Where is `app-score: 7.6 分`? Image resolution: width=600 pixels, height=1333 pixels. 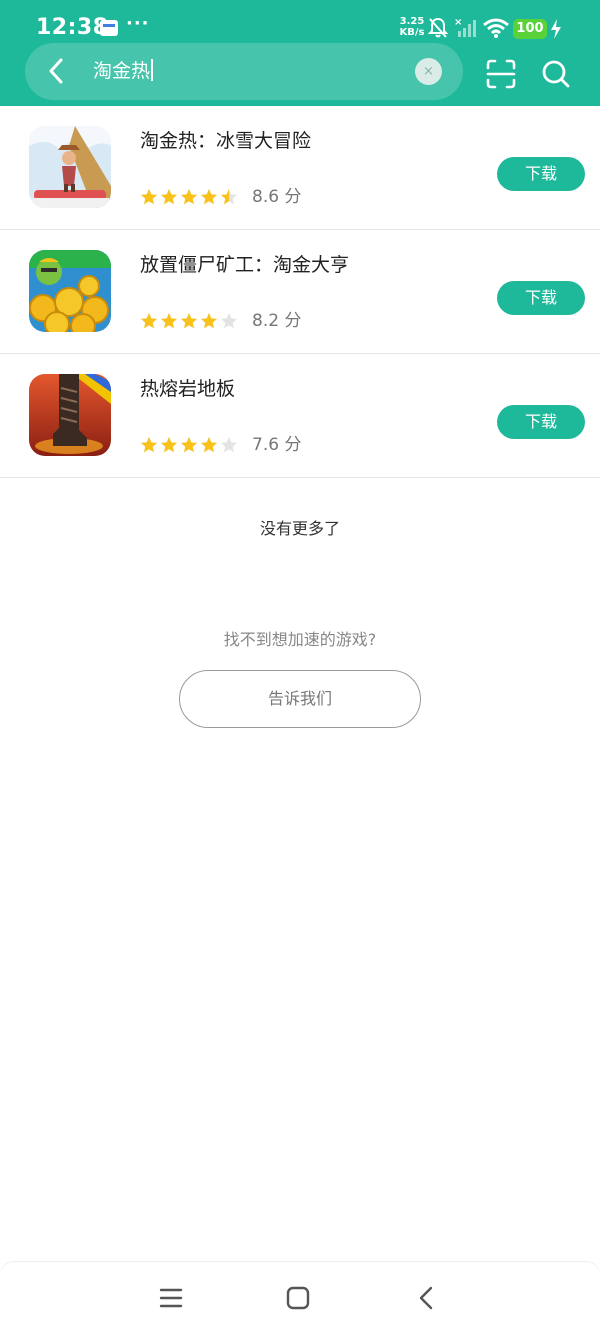 app-score: 7.6 分 is located at coordinates (277, 445).